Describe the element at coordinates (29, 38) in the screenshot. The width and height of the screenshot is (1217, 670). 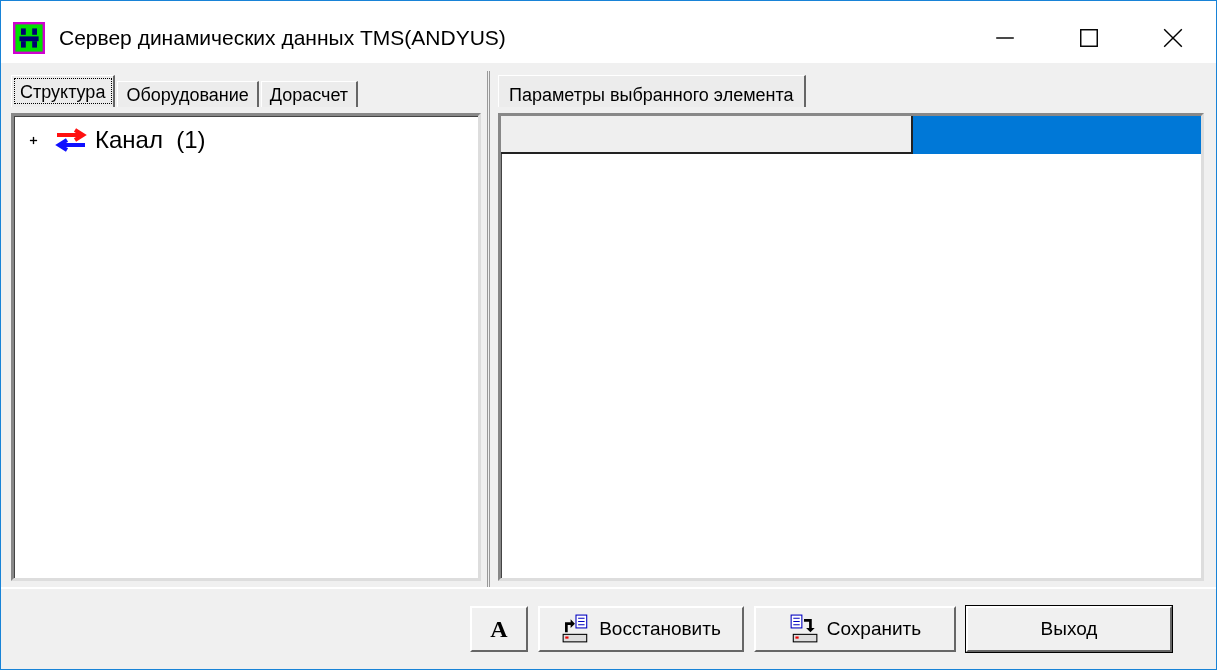
I see `app-icon` at that location.